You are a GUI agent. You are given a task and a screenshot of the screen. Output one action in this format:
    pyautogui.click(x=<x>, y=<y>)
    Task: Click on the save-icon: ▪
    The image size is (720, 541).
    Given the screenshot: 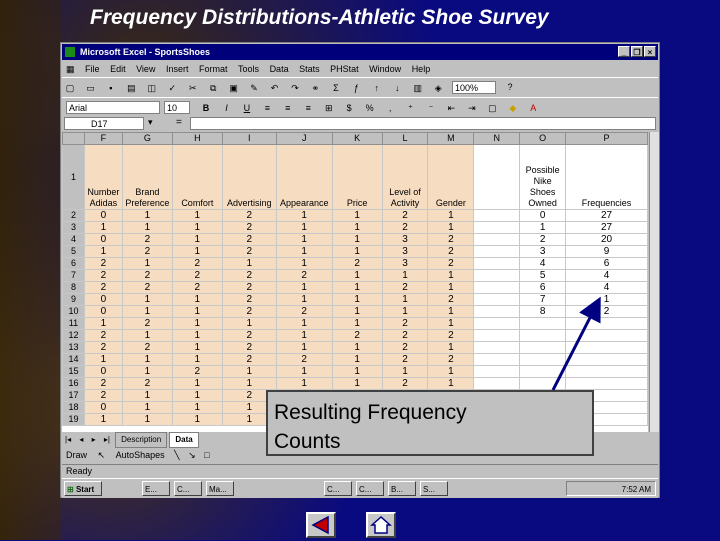 What is the action you would take?
    pyautogui.click(x=111, y=88)
    